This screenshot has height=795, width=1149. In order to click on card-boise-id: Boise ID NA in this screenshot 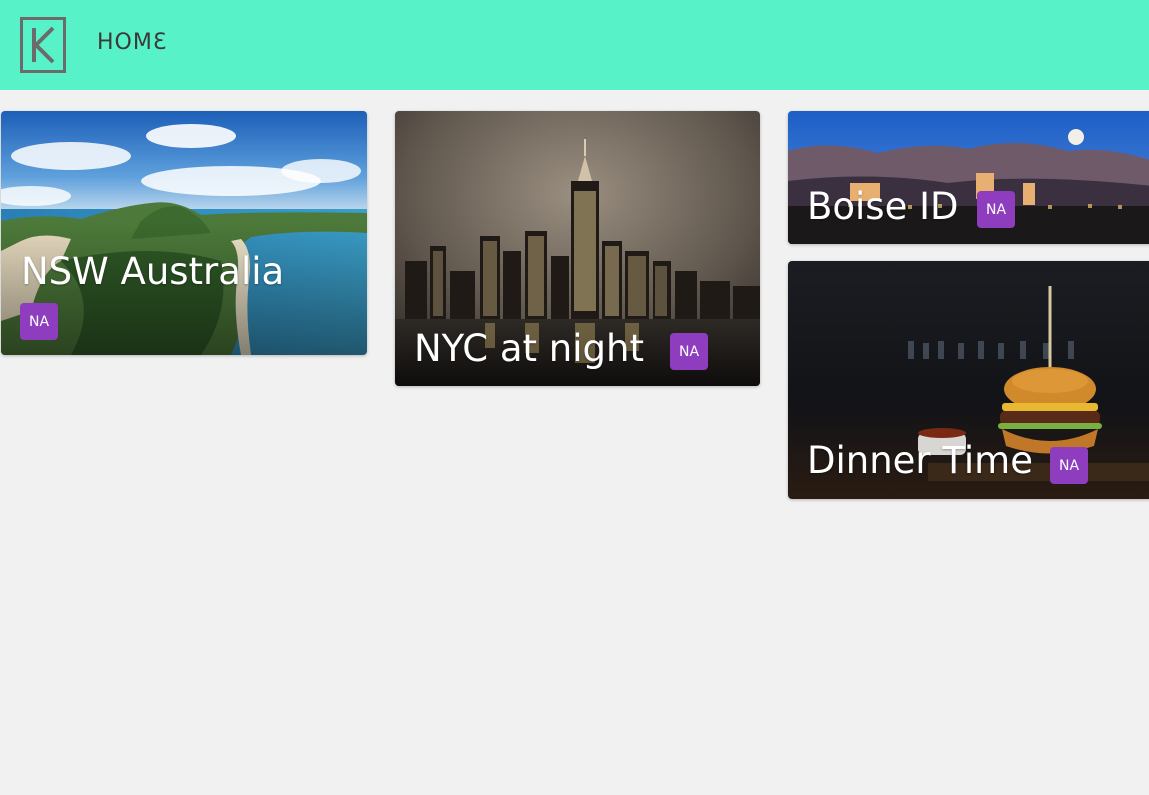, I will do `click(968, 177)`.